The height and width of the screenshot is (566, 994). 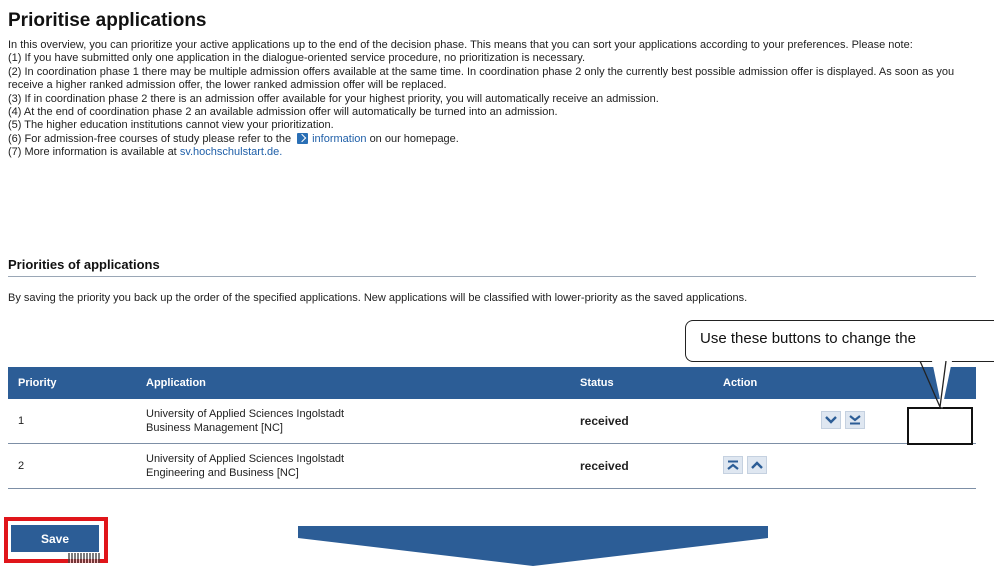 I want to click on page-title: Prioritise applications, so click(x=107, y=20).